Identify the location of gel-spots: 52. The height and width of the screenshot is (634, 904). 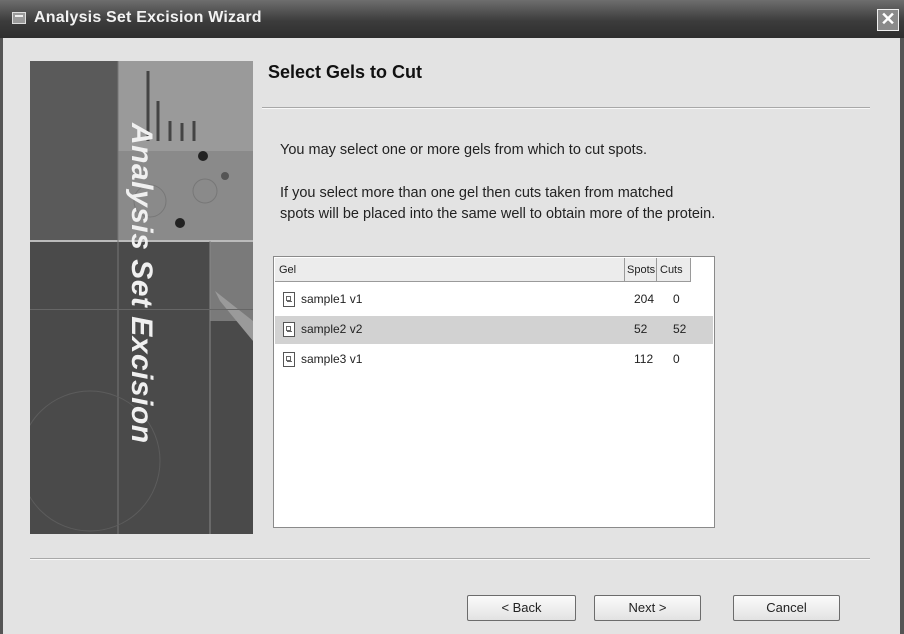
(641, 329).